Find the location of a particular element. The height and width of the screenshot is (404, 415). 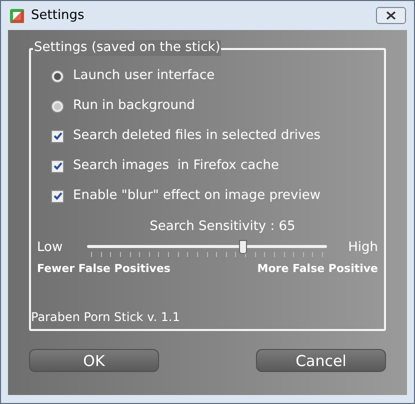

dialog-button: Cancel is located at coordinates (321, 360).